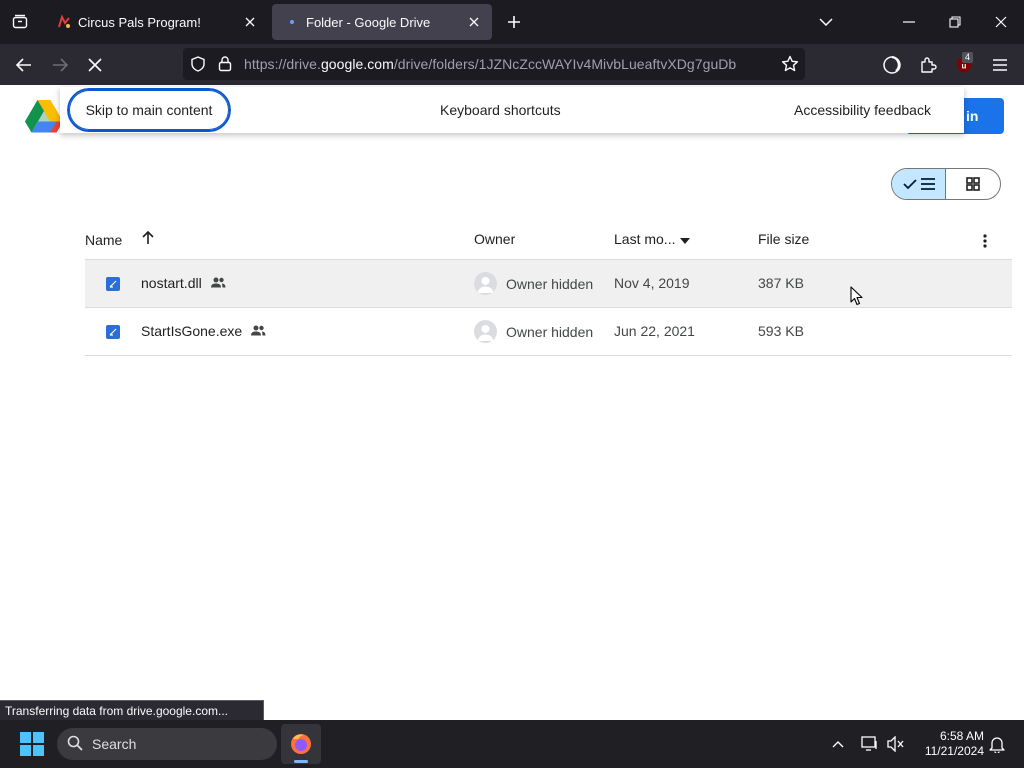 This screenshot has height=768, width=1024. What do you see at coordinates (862, 110) in the screenshot?
I see `accessibility-feedback-link: Accessibility feedback` at bounding box center [862, 110].